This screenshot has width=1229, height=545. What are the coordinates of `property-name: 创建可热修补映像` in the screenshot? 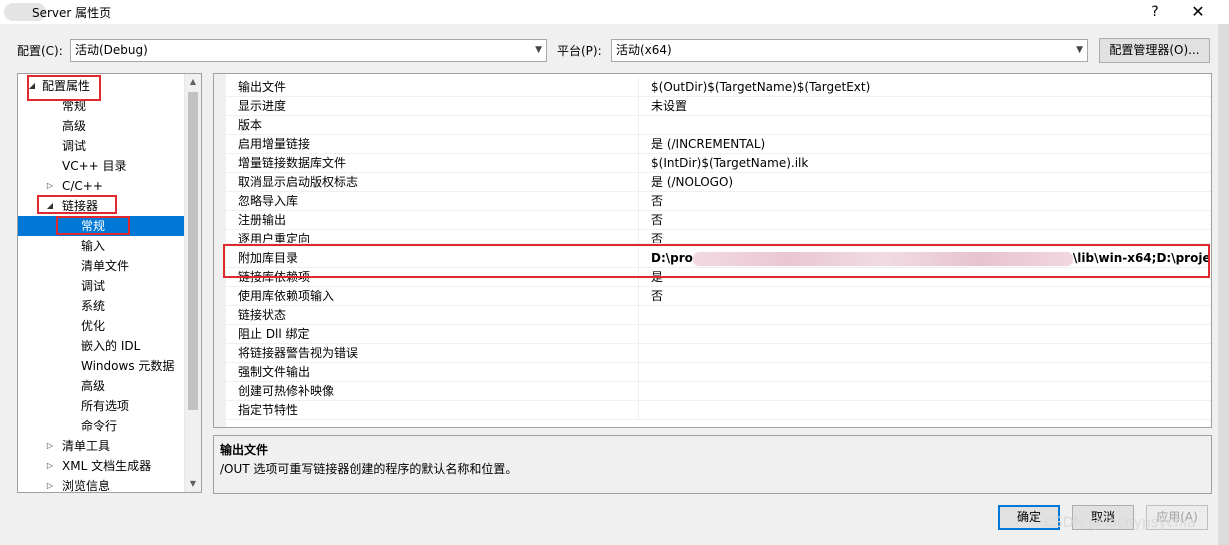 It's located at (286, 391).